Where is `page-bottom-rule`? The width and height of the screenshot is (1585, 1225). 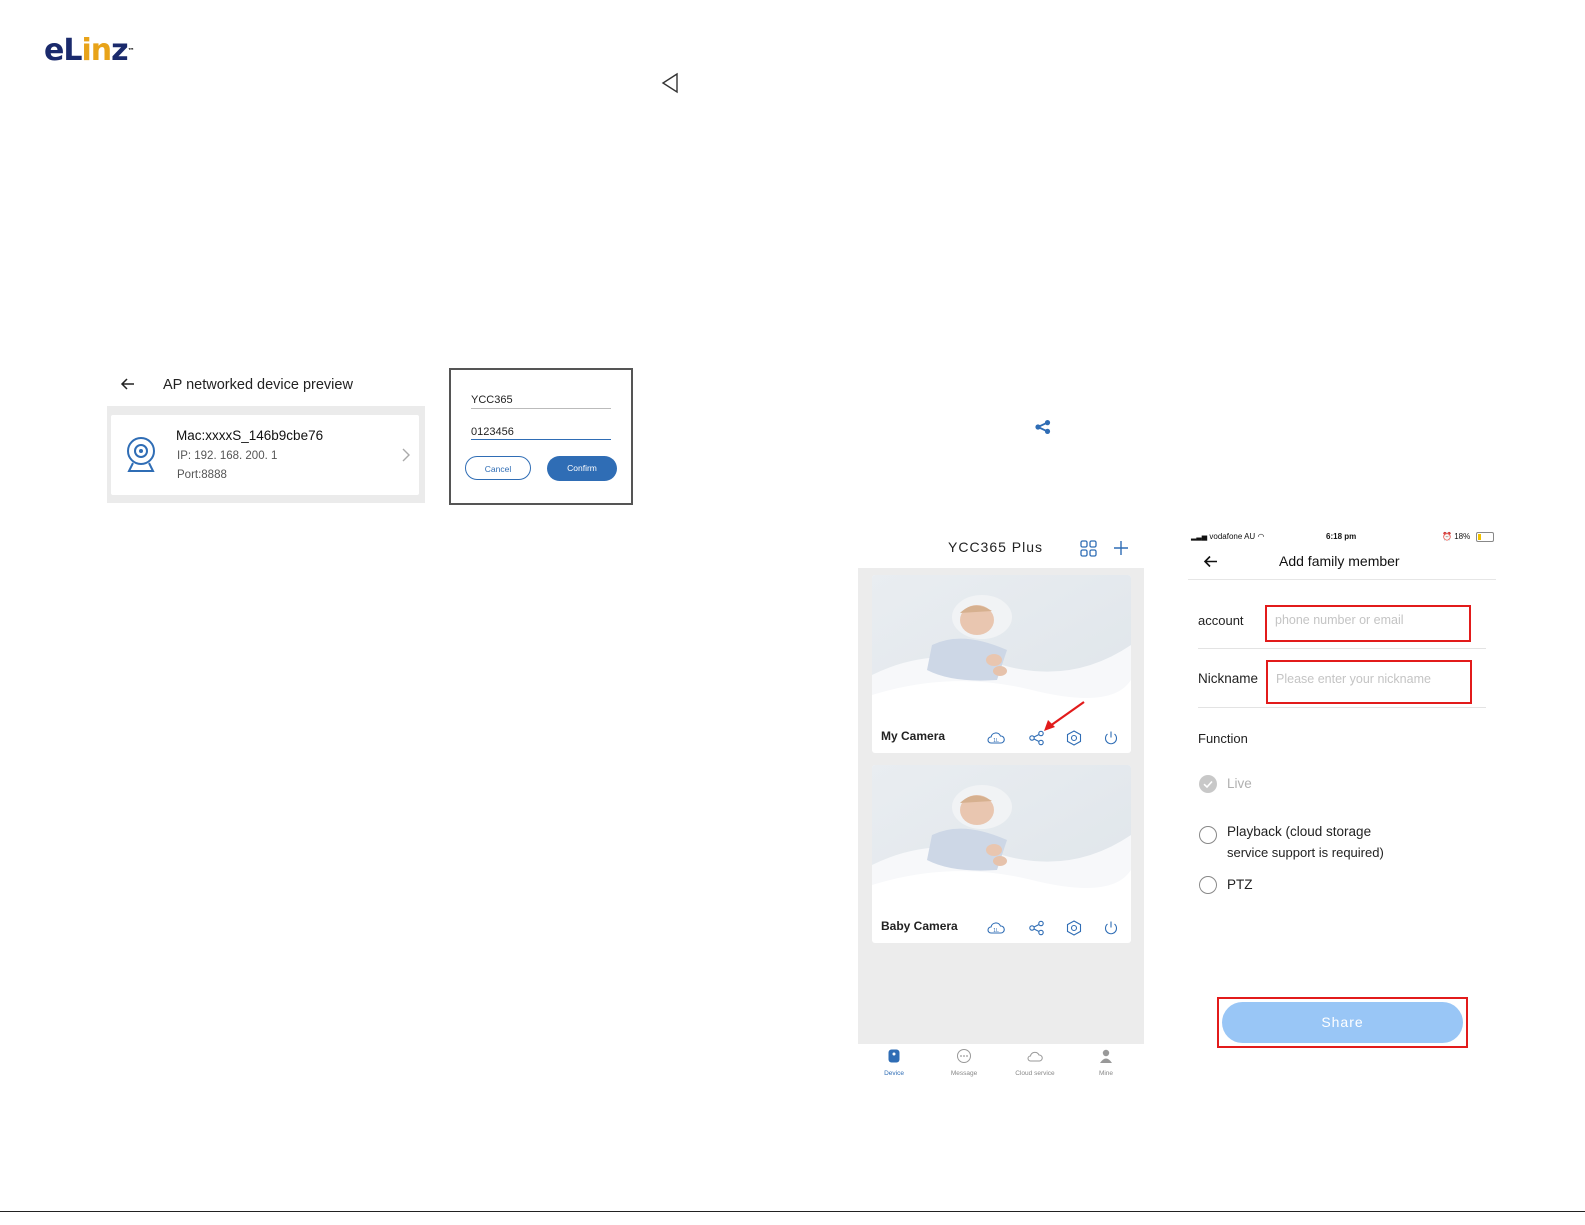
page-bottom-rule is located at coordinates (792, 1211).